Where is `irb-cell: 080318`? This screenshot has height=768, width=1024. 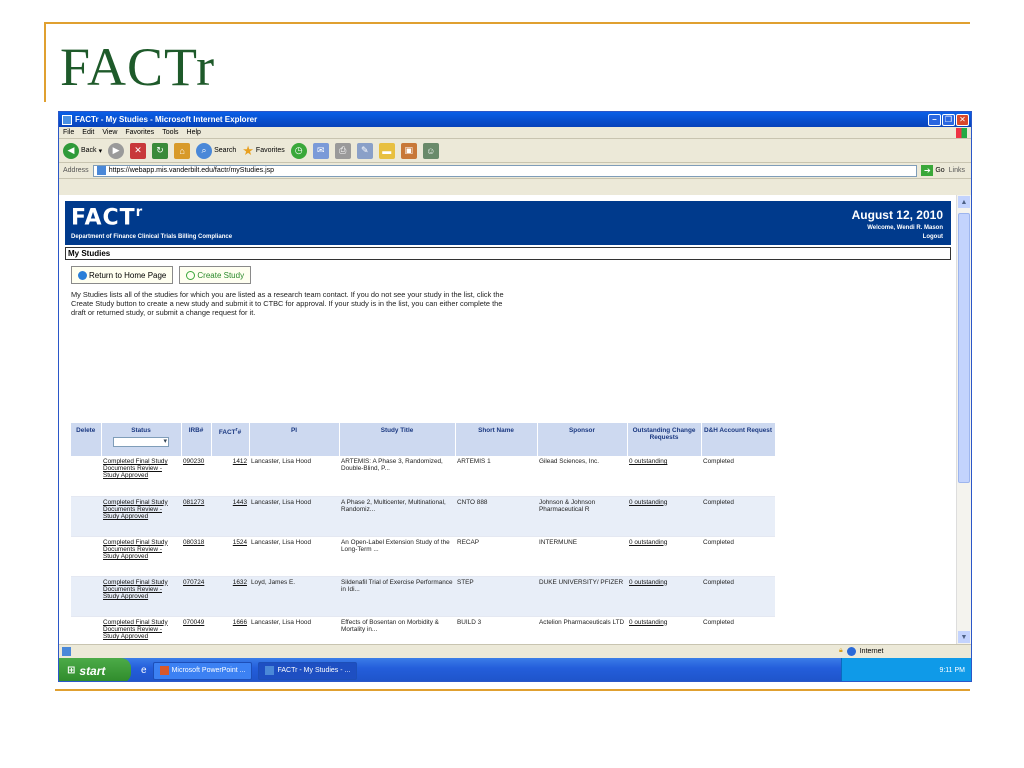 irb-cell: 080318 is located at coordinates (196, 556).